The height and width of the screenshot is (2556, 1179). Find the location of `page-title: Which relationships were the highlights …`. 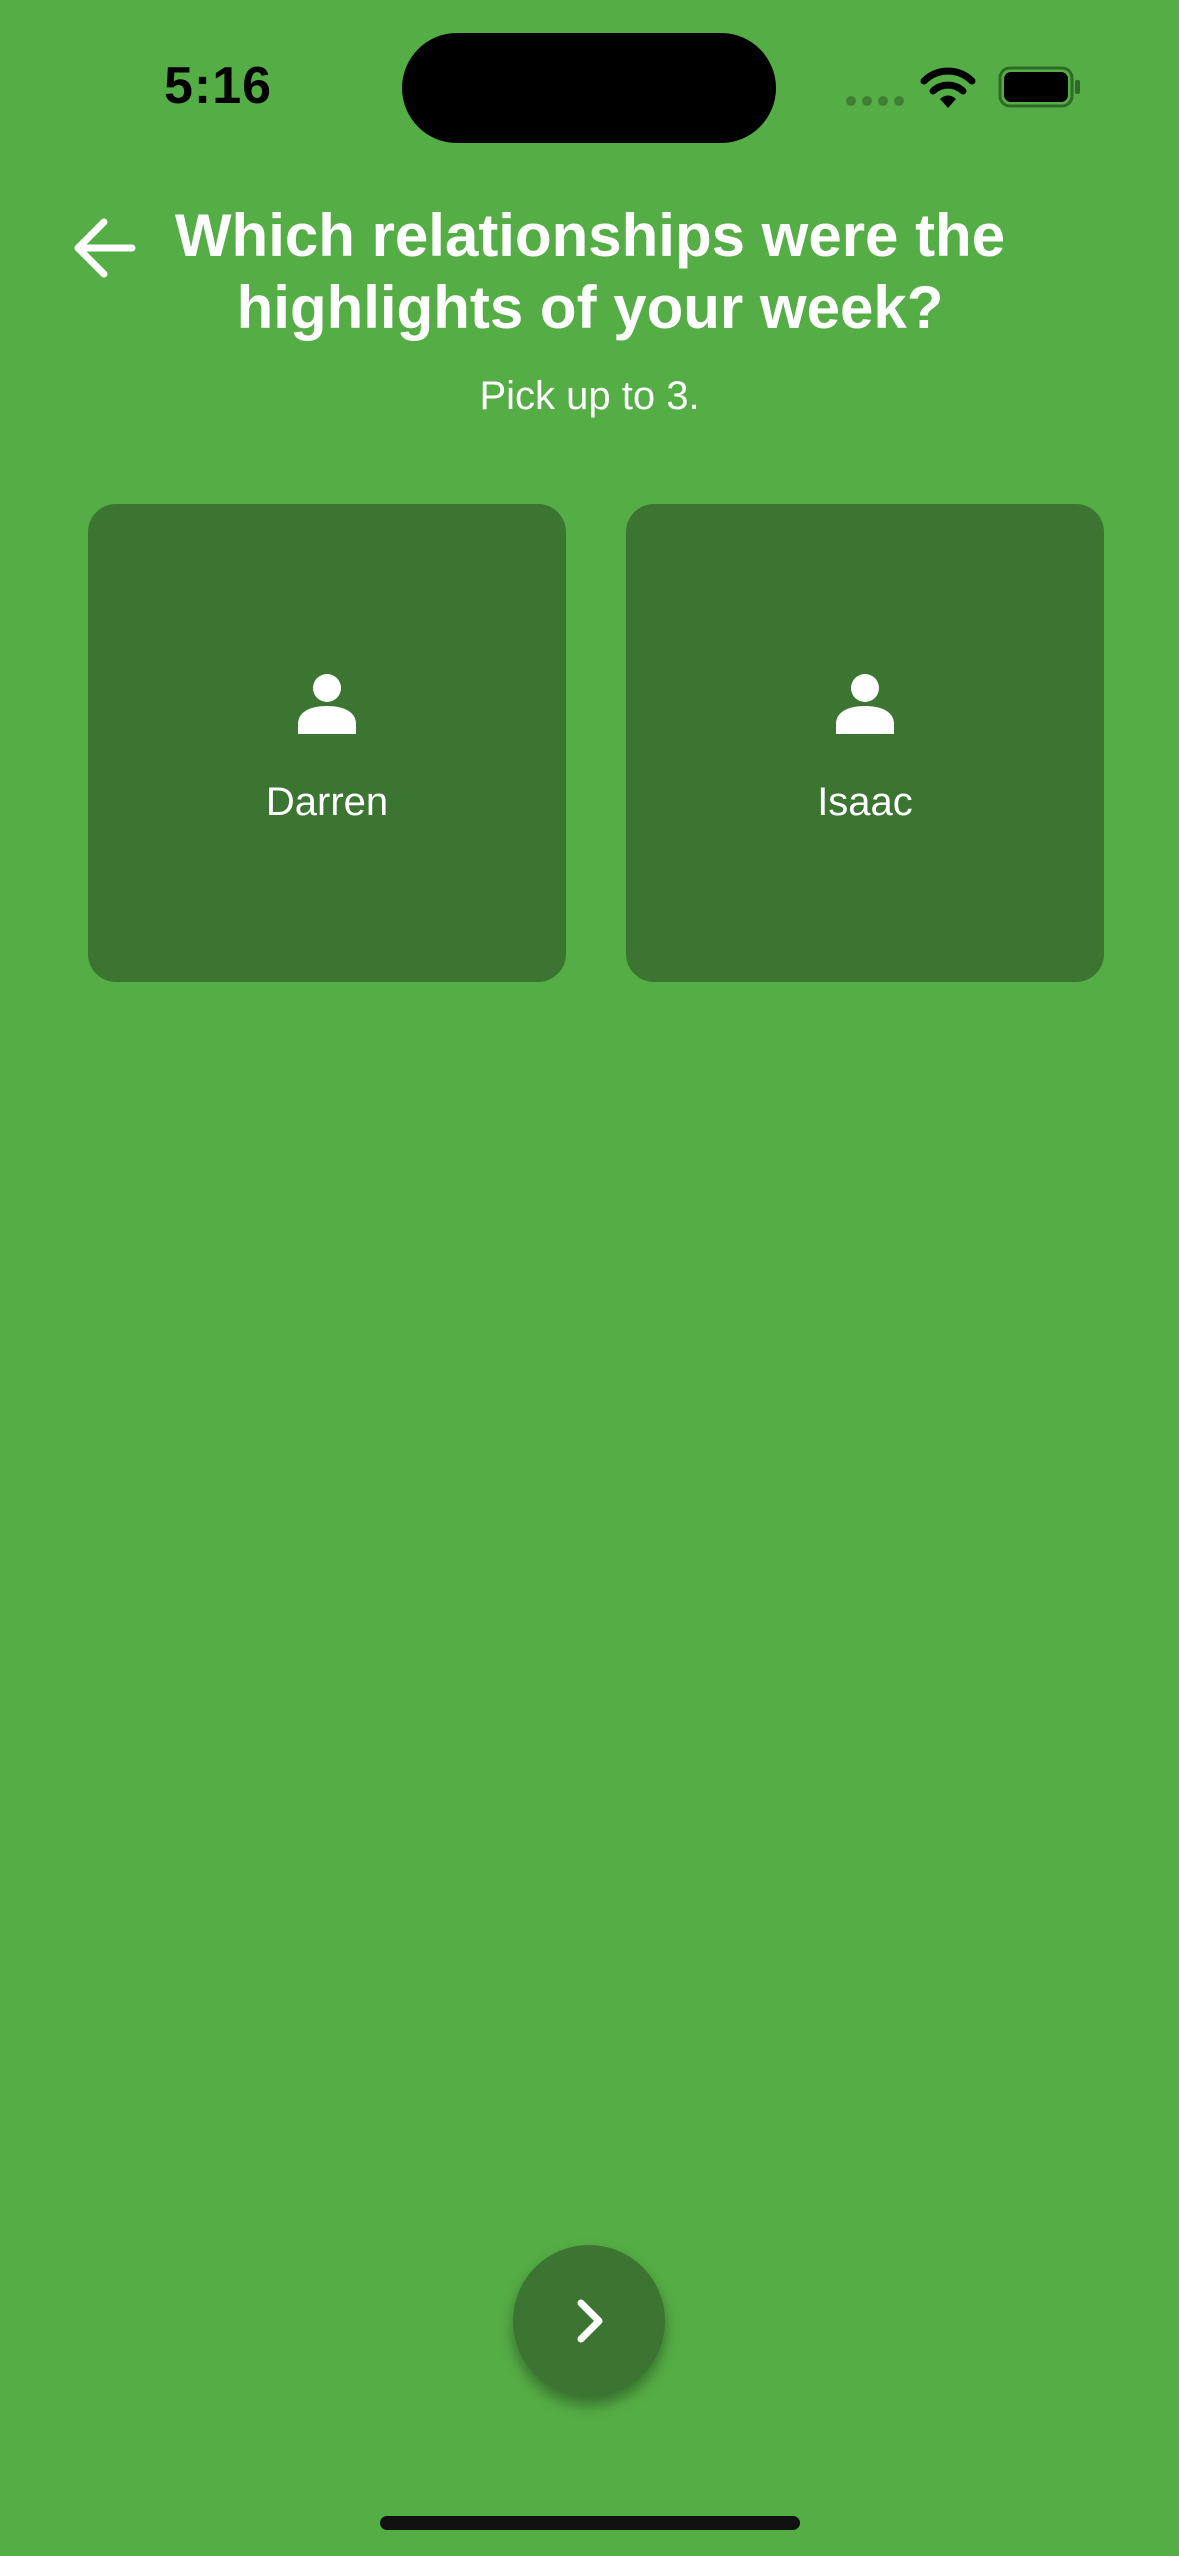

page-title: Which relationships were the highlights … is located at coordinates (590, 271).